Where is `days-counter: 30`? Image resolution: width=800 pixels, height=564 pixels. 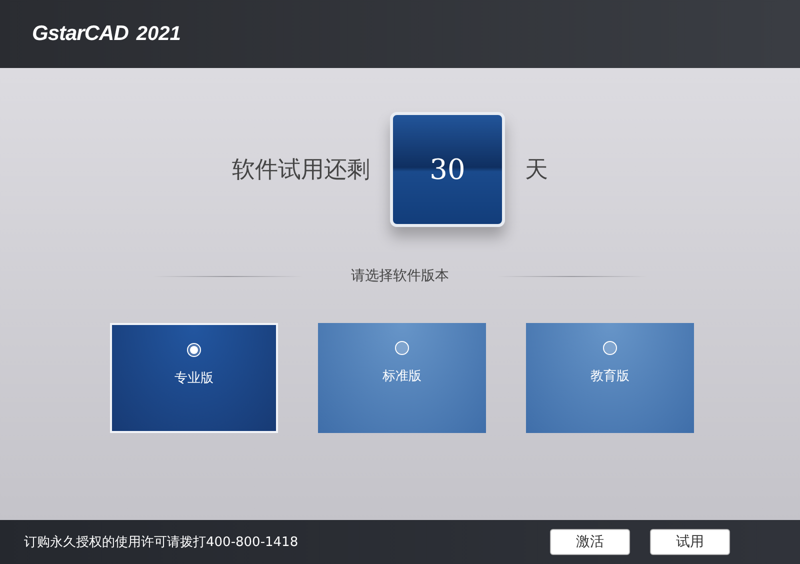 days-counter: 30 is located at coordinates (447, 169).